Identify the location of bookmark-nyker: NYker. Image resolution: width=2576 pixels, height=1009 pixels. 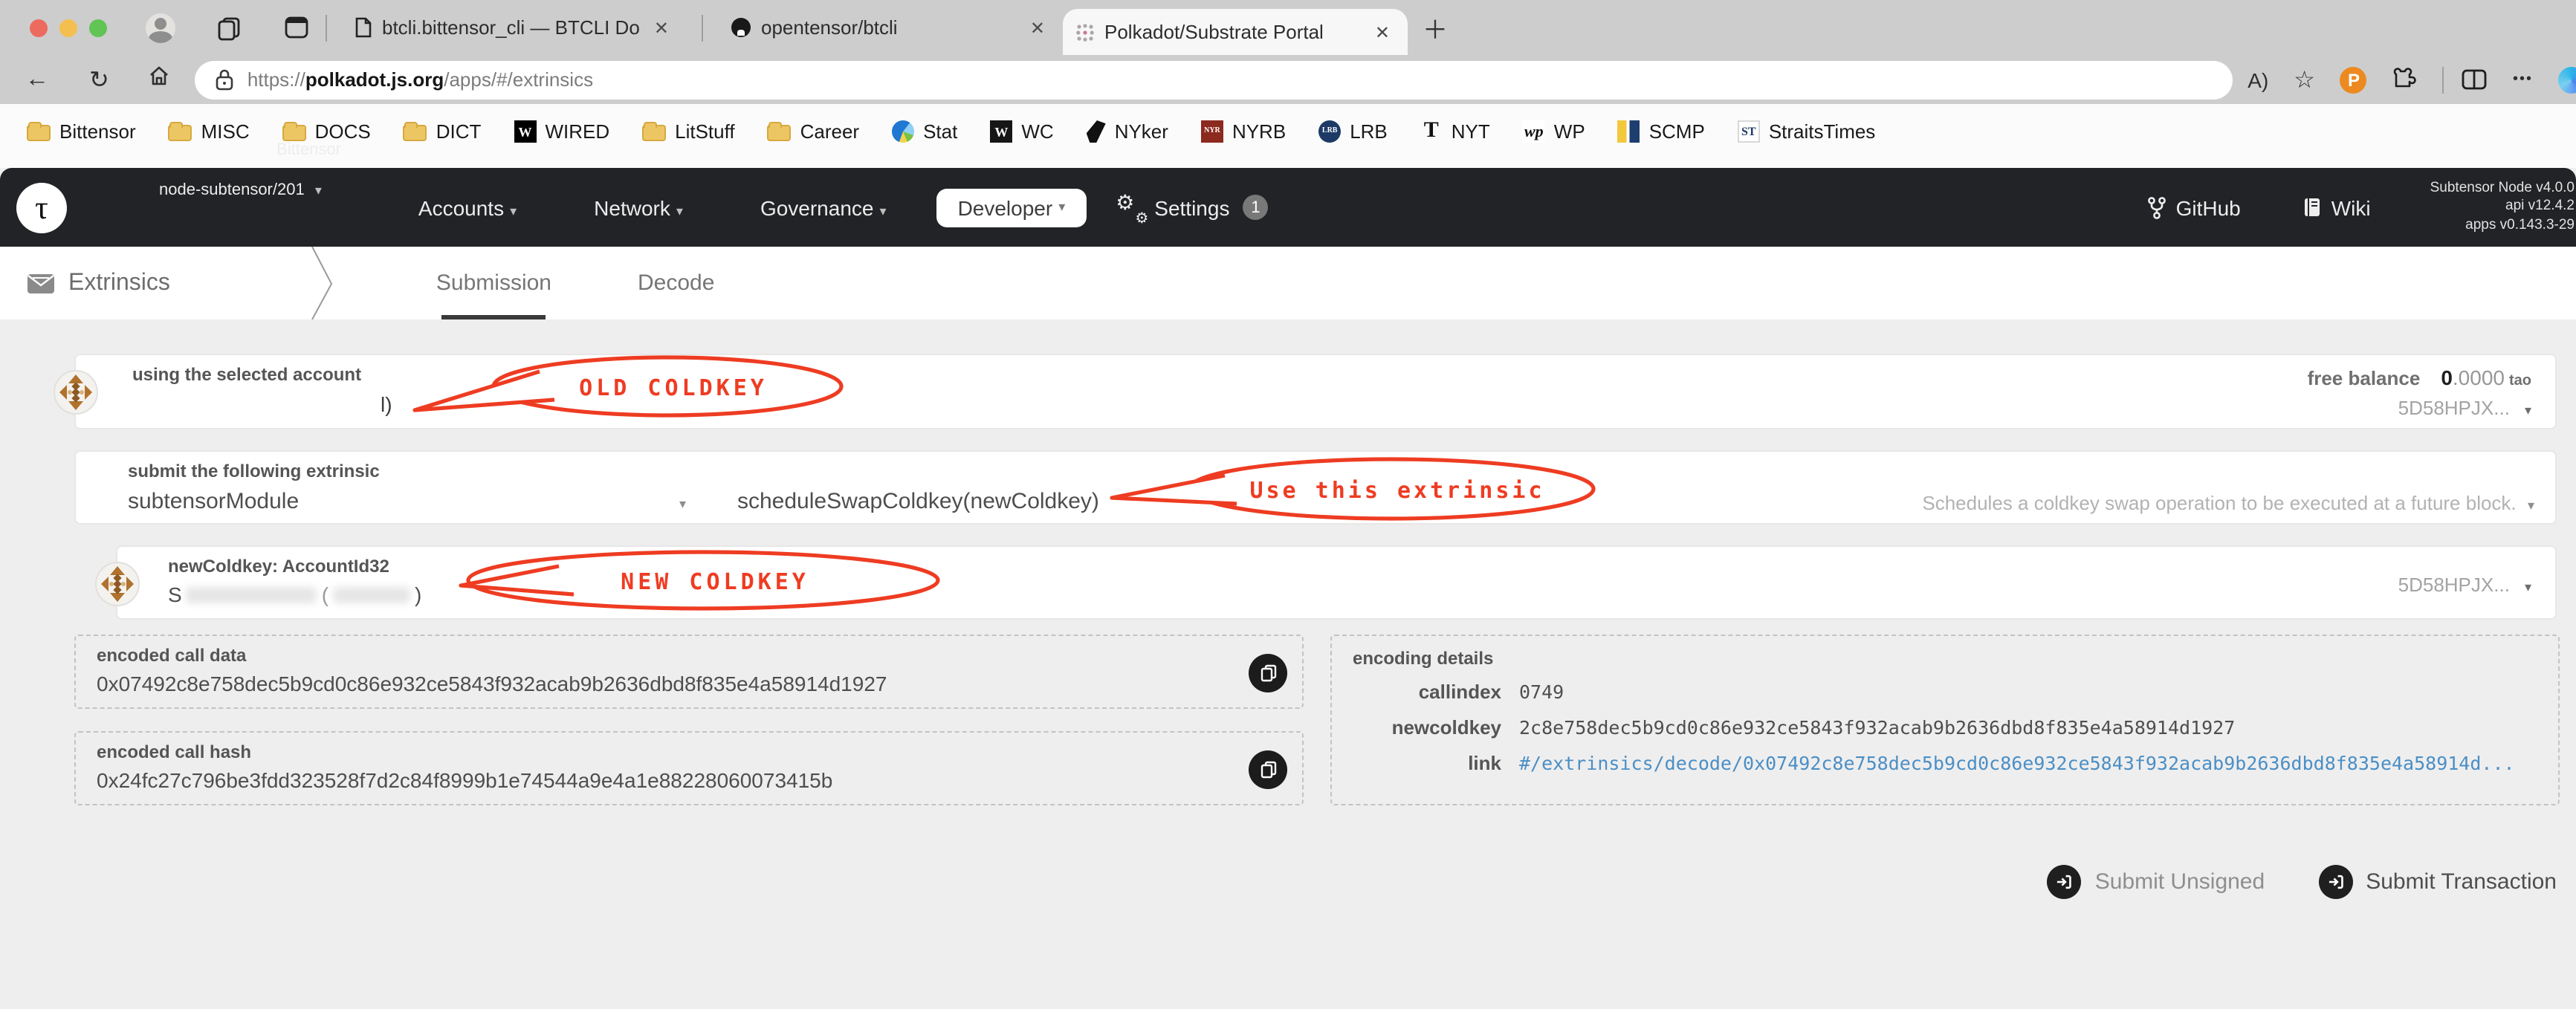
(1127, 131).